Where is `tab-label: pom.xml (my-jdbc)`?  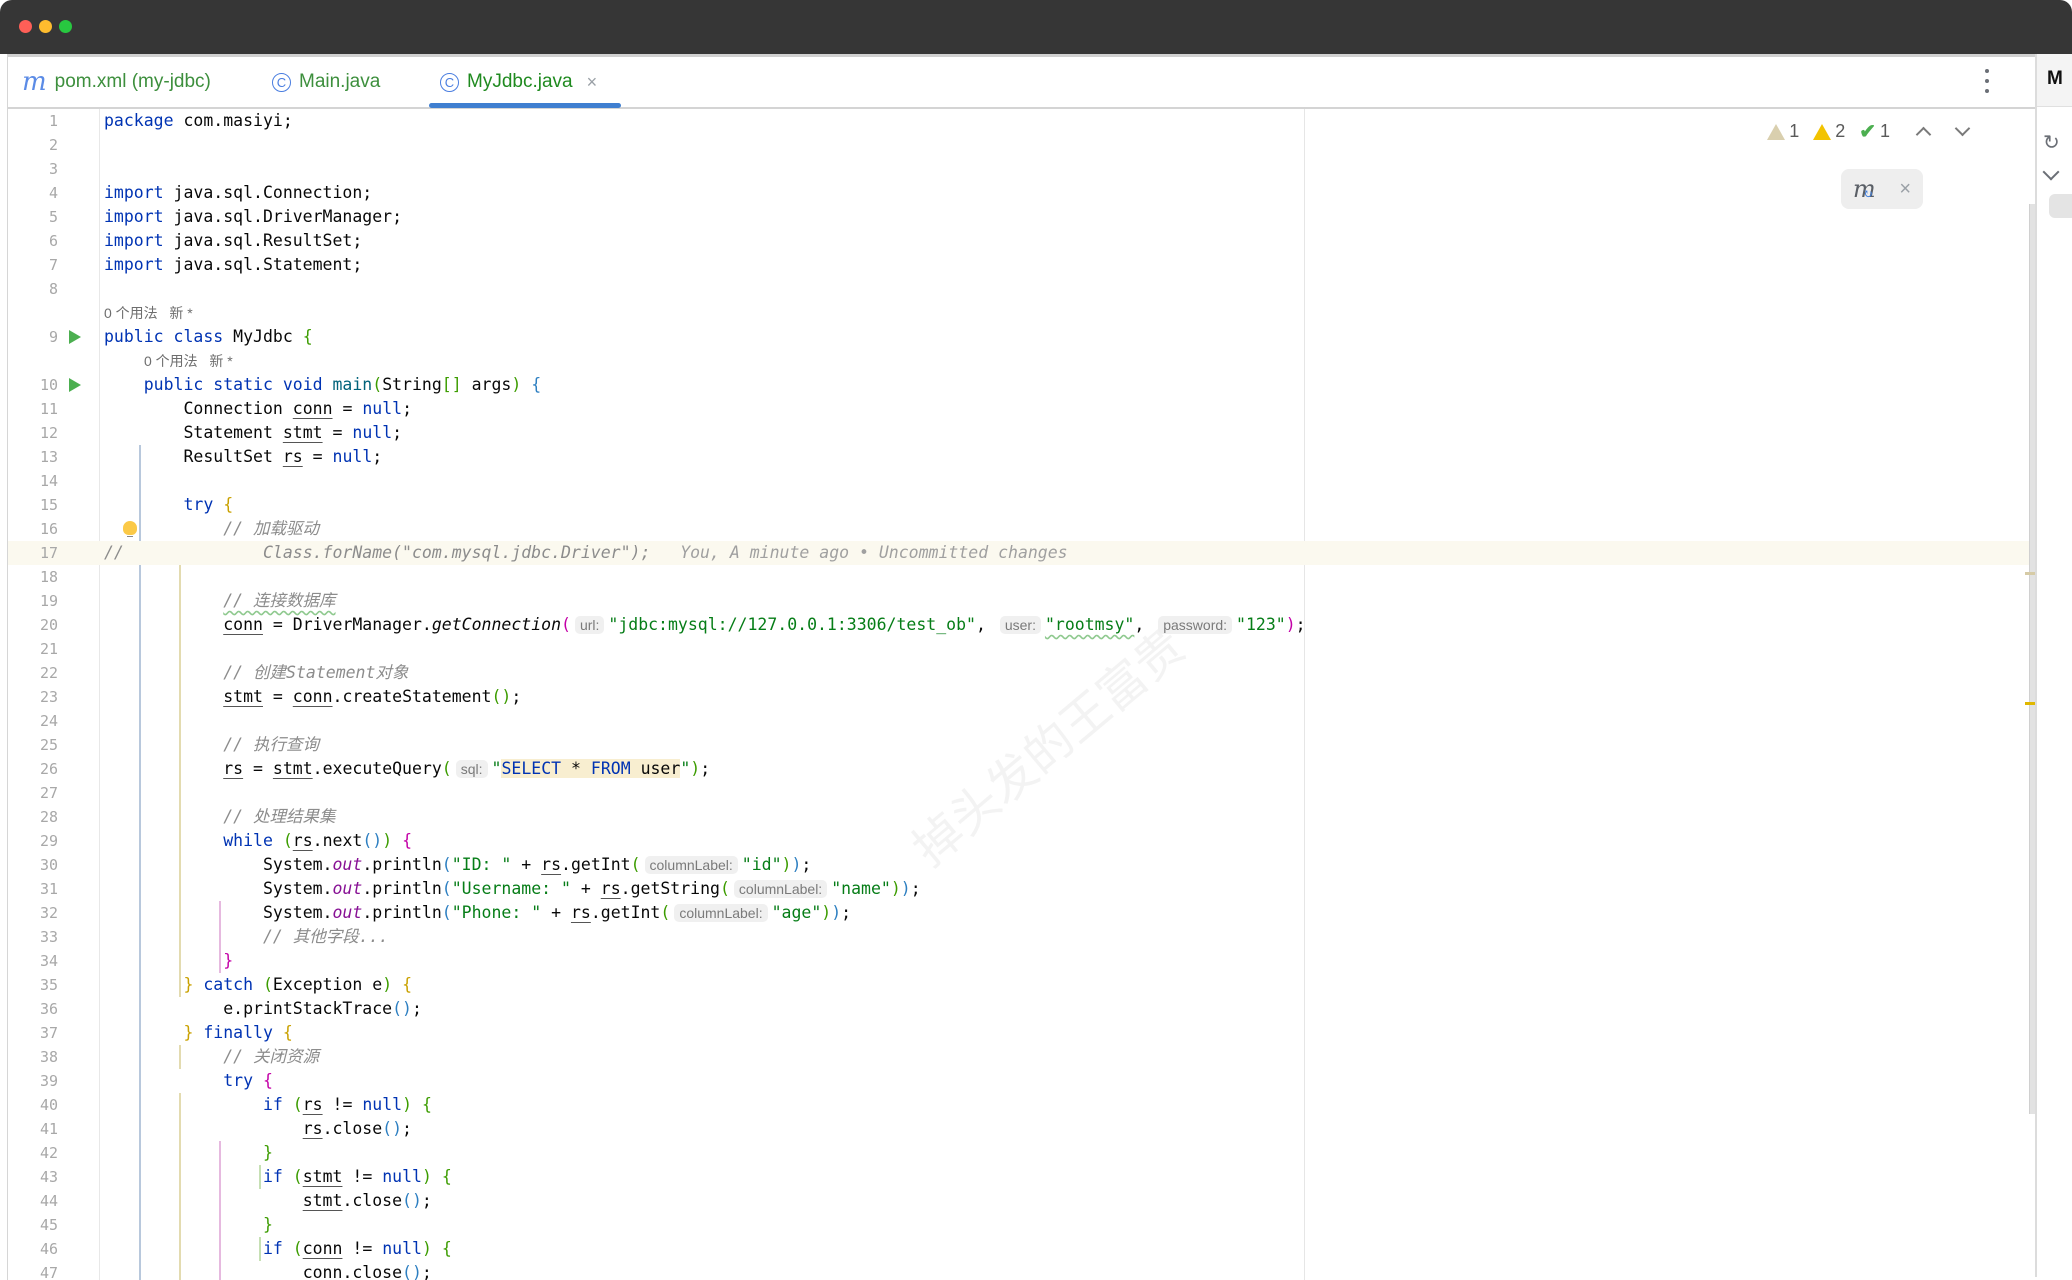
tab-label: pom.xml (my-jdbc) is located at coordinates (132, 81).